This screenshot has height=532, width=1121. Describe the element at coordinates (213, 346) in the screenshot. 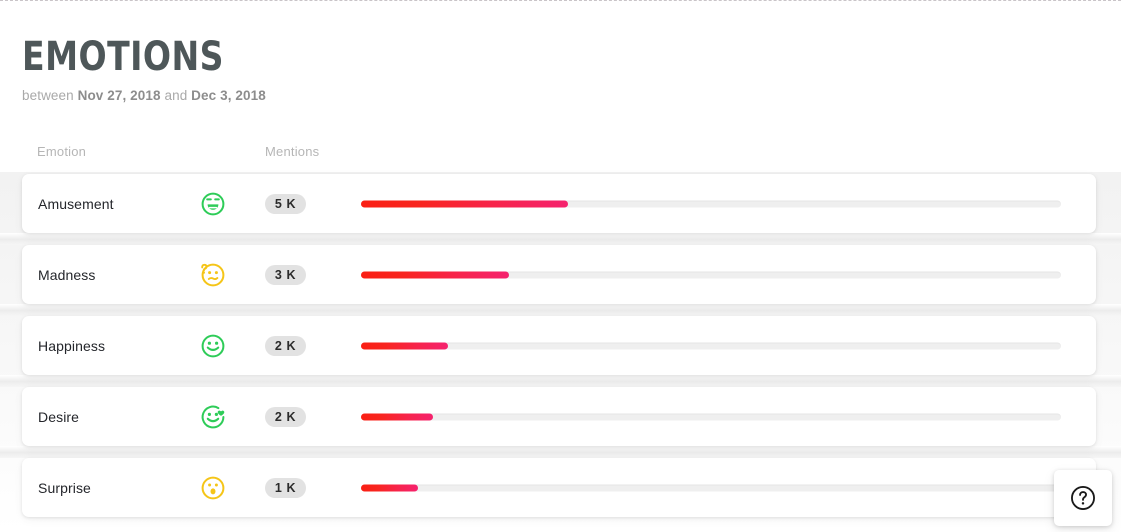

I see `smiling-face-icon` at that location.